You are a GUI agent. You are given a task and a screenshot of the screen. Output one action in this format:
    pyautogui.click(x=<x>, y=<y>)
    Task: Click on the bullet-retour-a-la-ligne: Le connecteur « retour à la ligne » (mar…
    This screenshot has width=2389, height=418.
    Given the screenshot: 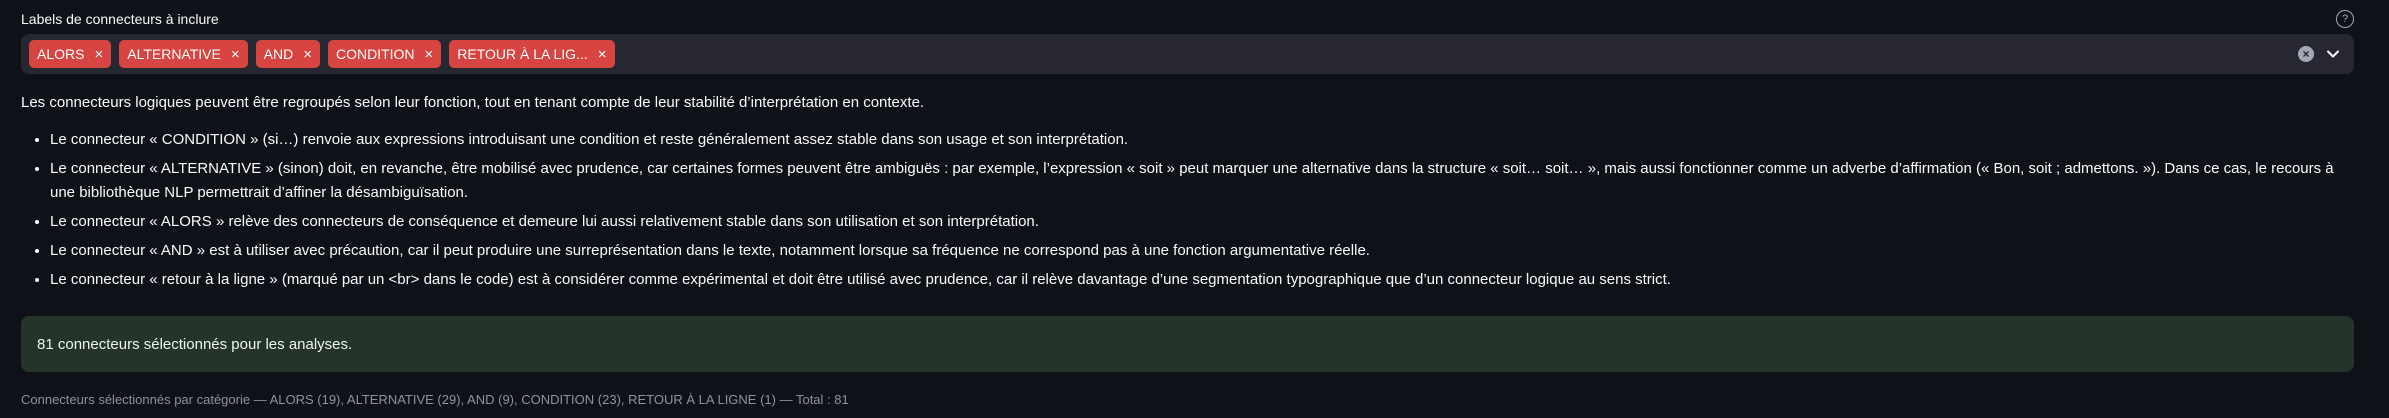 What is the action you would take?
    pyautogui.click(x=1202, y=280)
    